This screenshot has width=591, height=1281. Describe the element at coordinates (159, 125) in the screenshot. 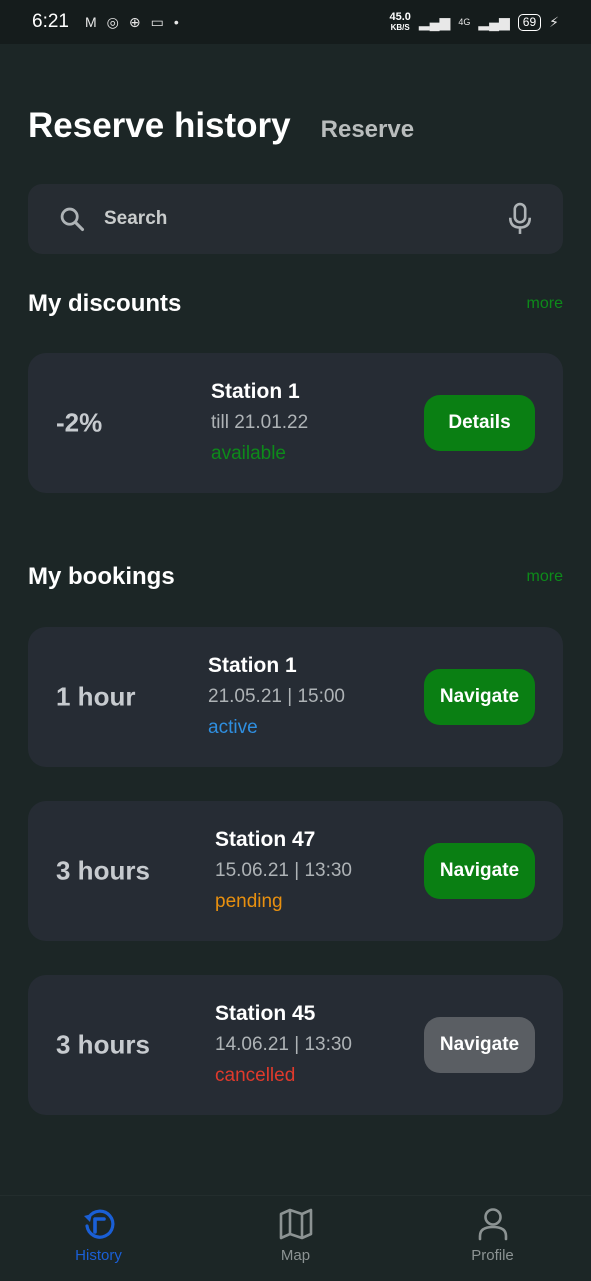

I see `page-title: Reserve history` at that location.